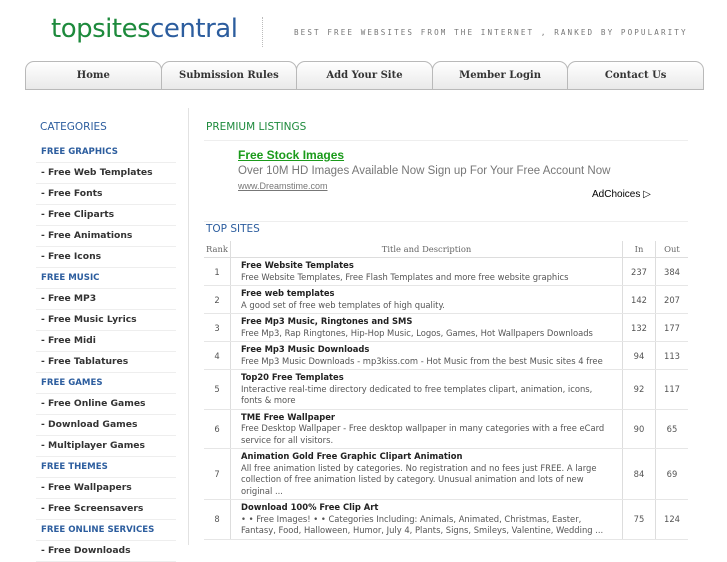 This screenshot has width=727, height=562. Describe the element at coordinates (426, 249) in the screenshot. I see `column-header-title: Title and Description` at that location.